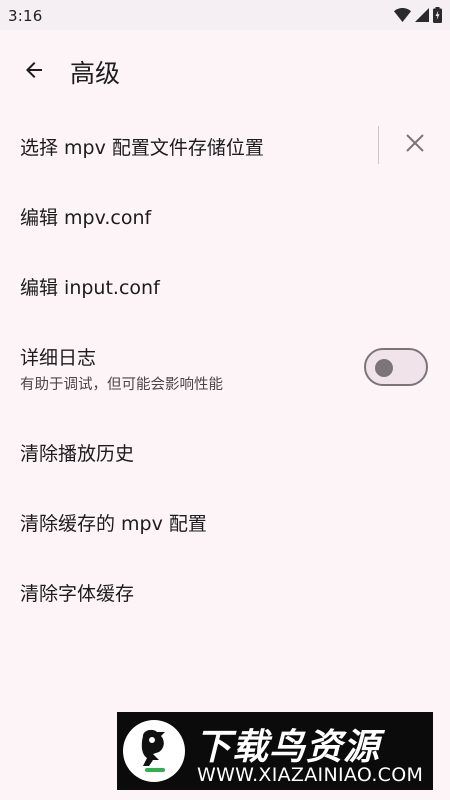 This screenshot has width=450, height=800. Describe the element at coordinates (25, 16) in the screenshot. I see `status-time: 3:16` at that location.